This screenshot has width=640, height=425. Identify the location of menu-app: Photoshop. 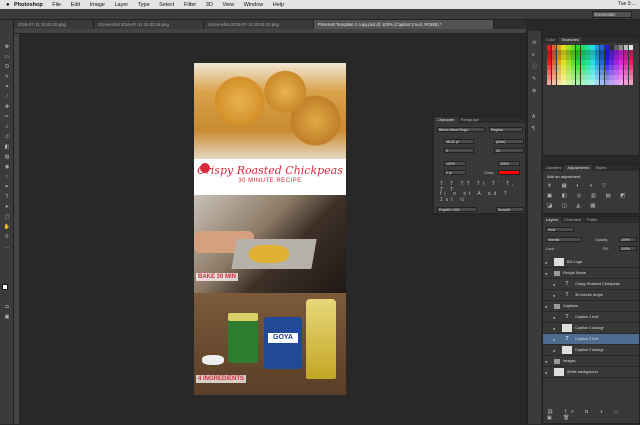
(28, 5).